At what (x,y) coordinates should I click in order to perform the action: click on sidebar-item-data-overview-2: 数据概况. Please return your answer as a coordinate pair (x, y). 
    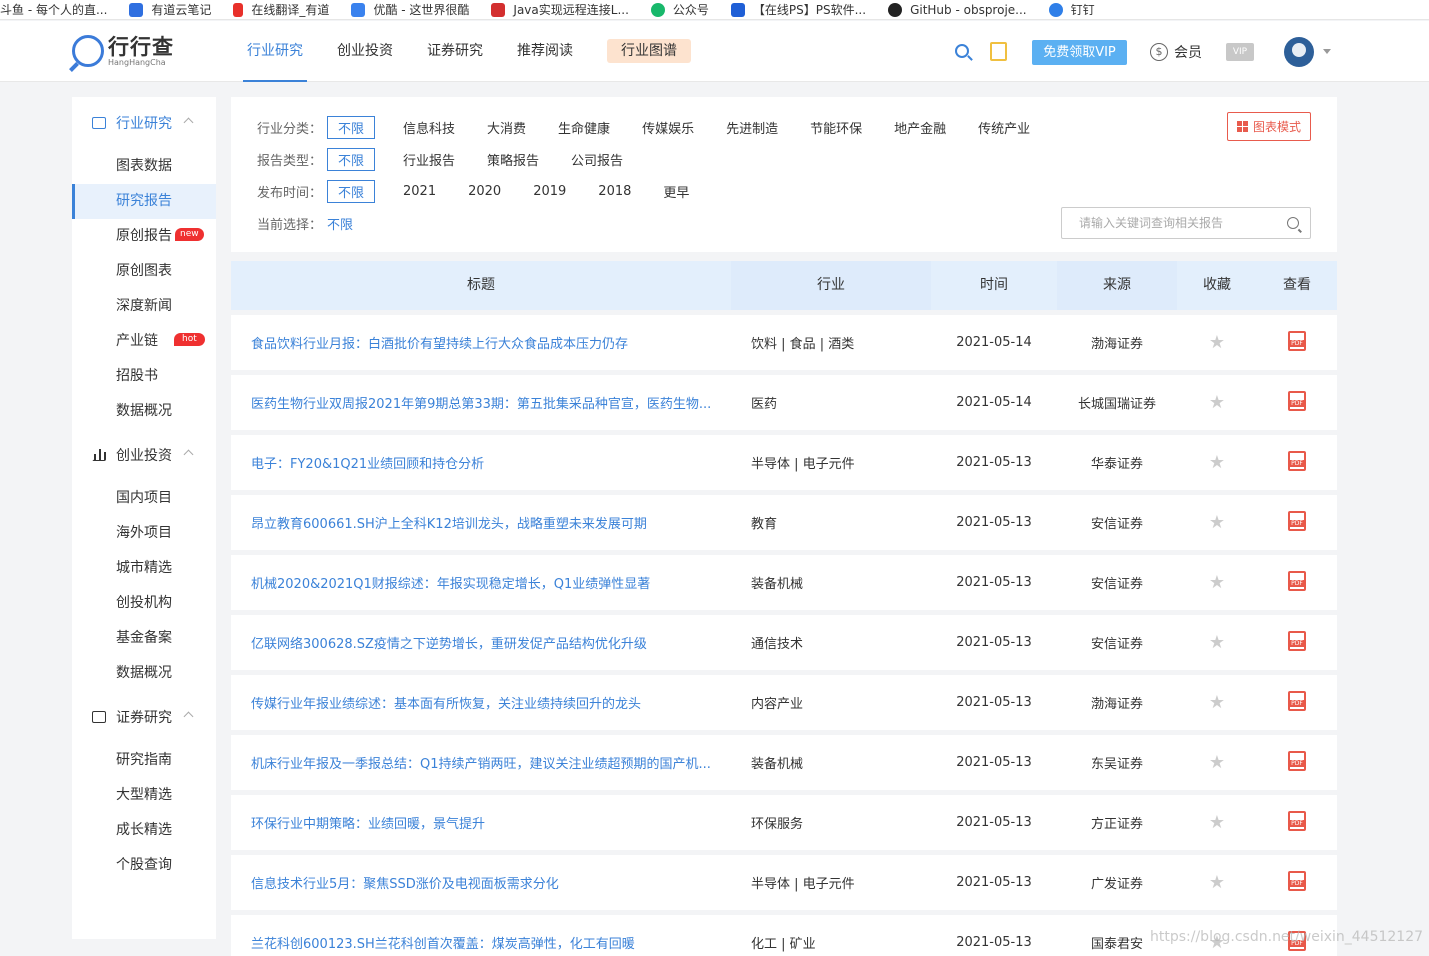
    Looking at the image, I should click on (144, 673).